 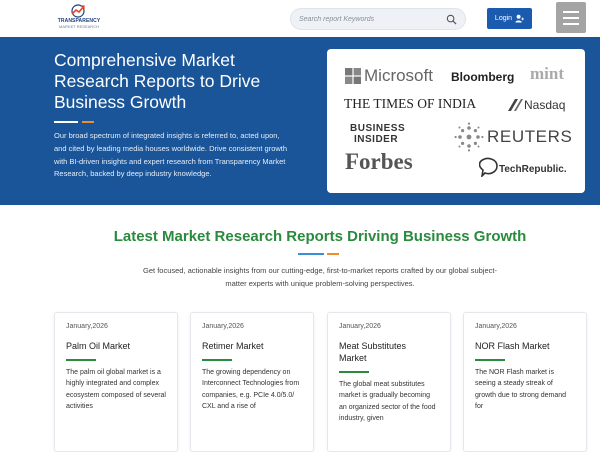 I want to click on hero-divider, so click(x=74, y=122).